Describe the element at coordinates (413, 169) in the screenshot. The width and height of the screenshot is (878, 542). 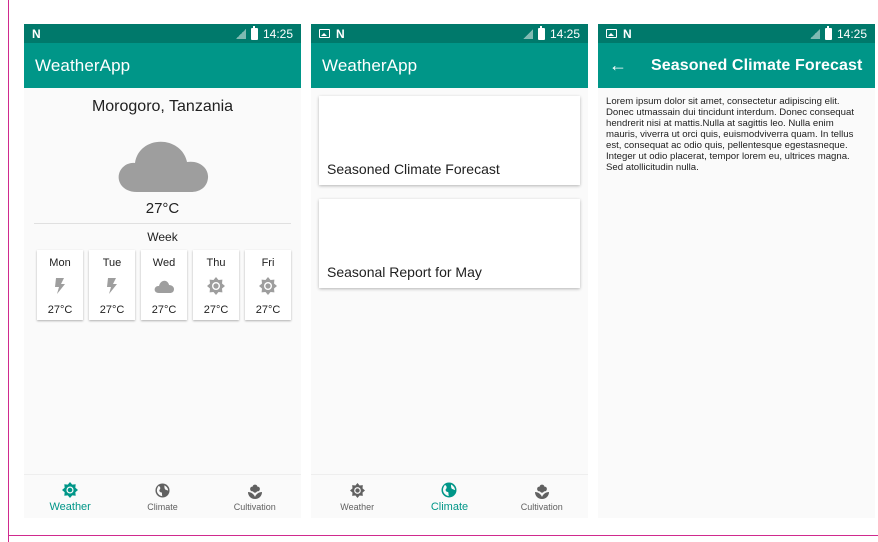
I see `card-title: Seasoned Climate Forecast` at that location.